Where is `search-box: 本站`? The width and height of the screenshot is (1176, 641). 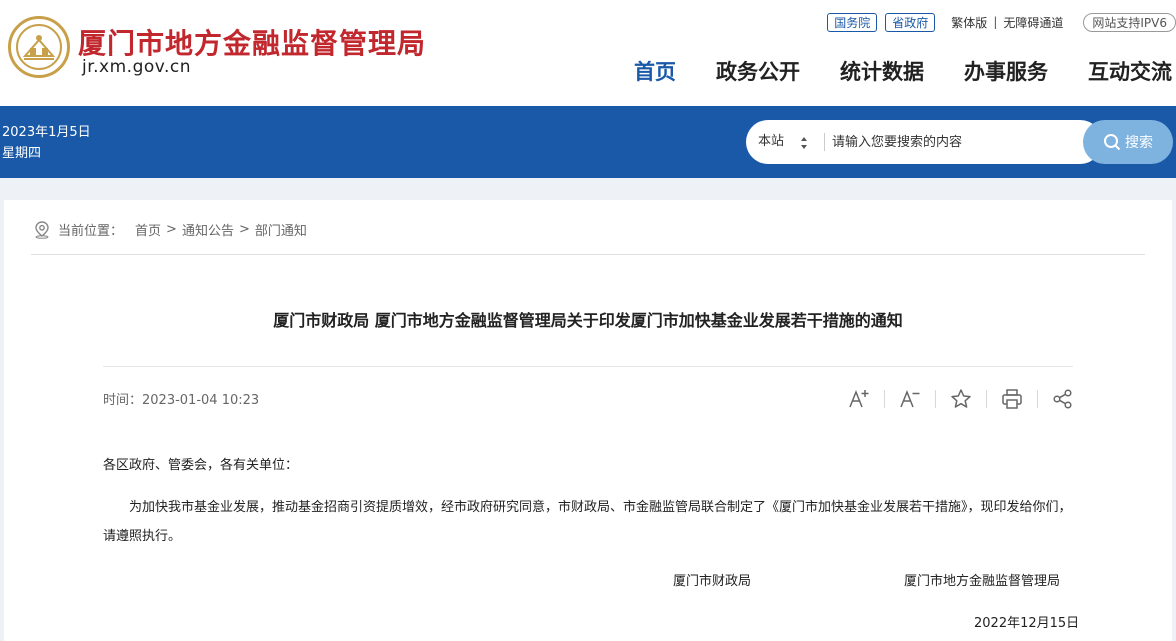
search-box: 本站 is located at coordinates (924, 142).